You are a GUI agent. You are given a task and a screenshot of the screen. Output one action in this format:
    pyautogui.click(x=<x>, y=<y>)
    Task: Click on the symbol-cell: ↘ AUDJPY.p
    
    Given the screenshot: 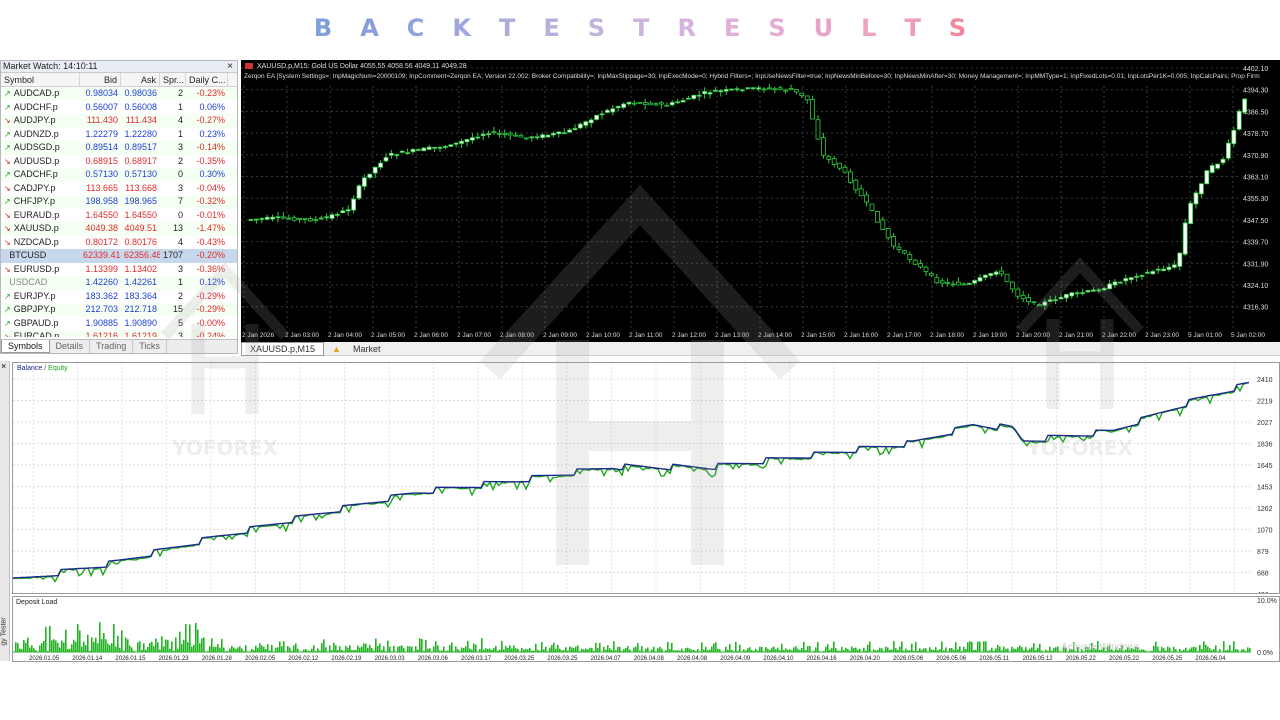 What is the action you would take?
    pyautogui.click(x=40, y=121)
    